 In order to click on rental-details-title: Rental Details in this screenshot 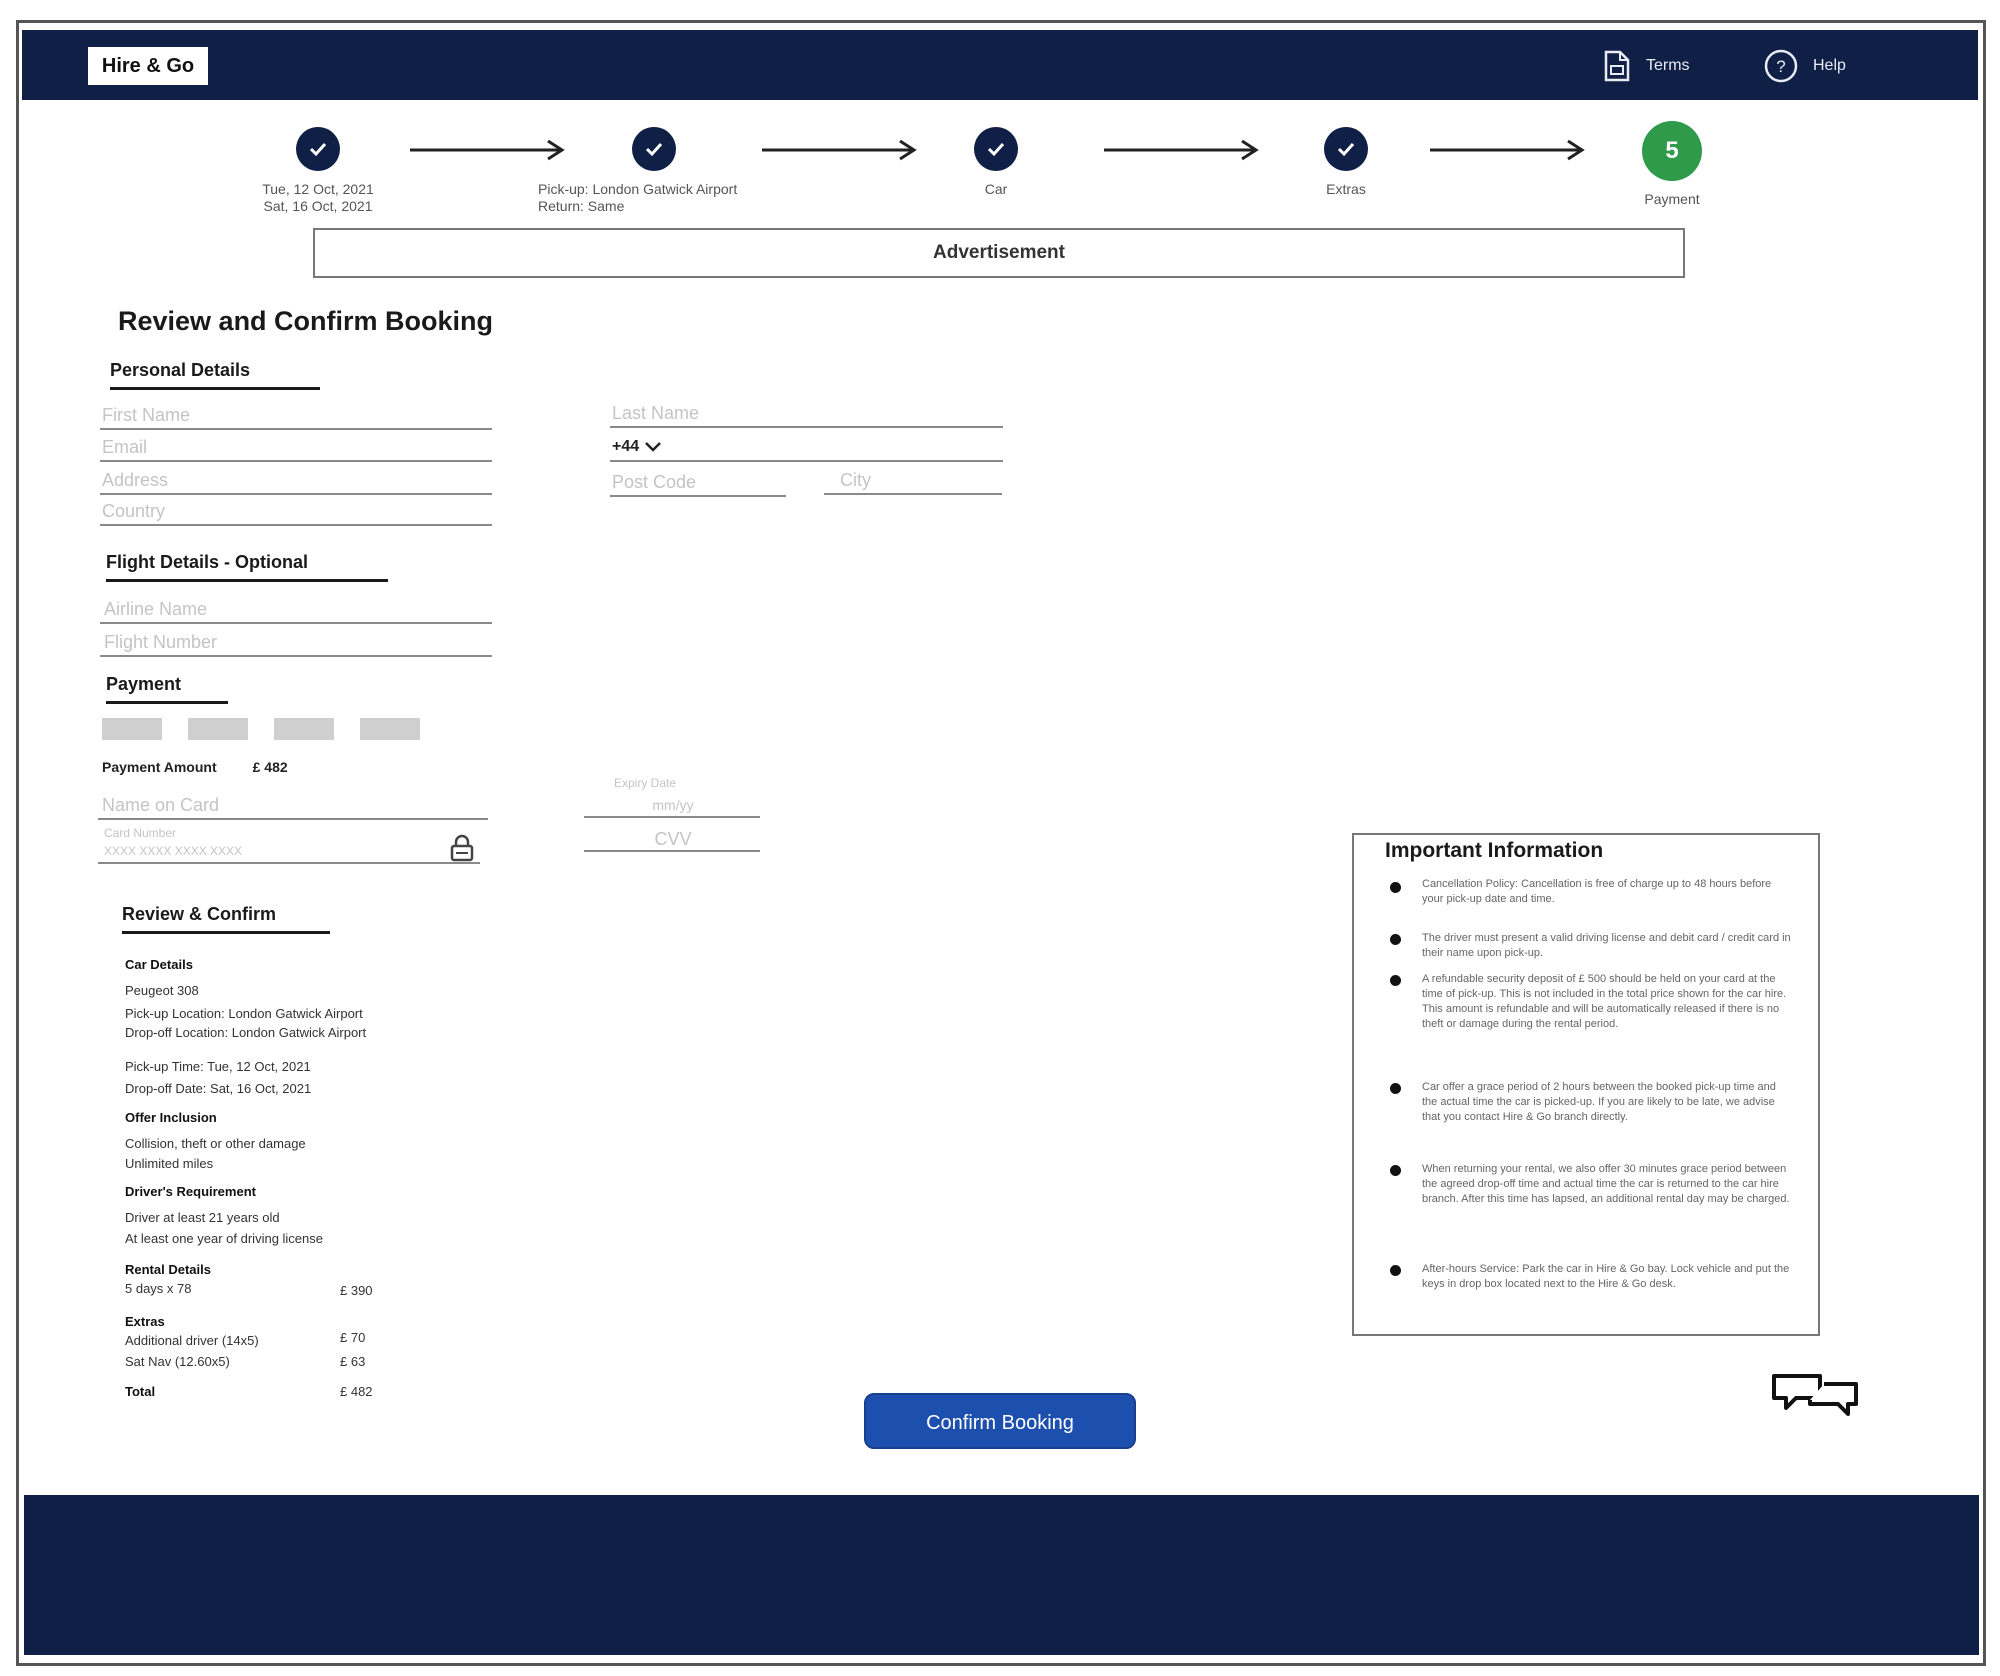, I will do `click(168, 1269)`.